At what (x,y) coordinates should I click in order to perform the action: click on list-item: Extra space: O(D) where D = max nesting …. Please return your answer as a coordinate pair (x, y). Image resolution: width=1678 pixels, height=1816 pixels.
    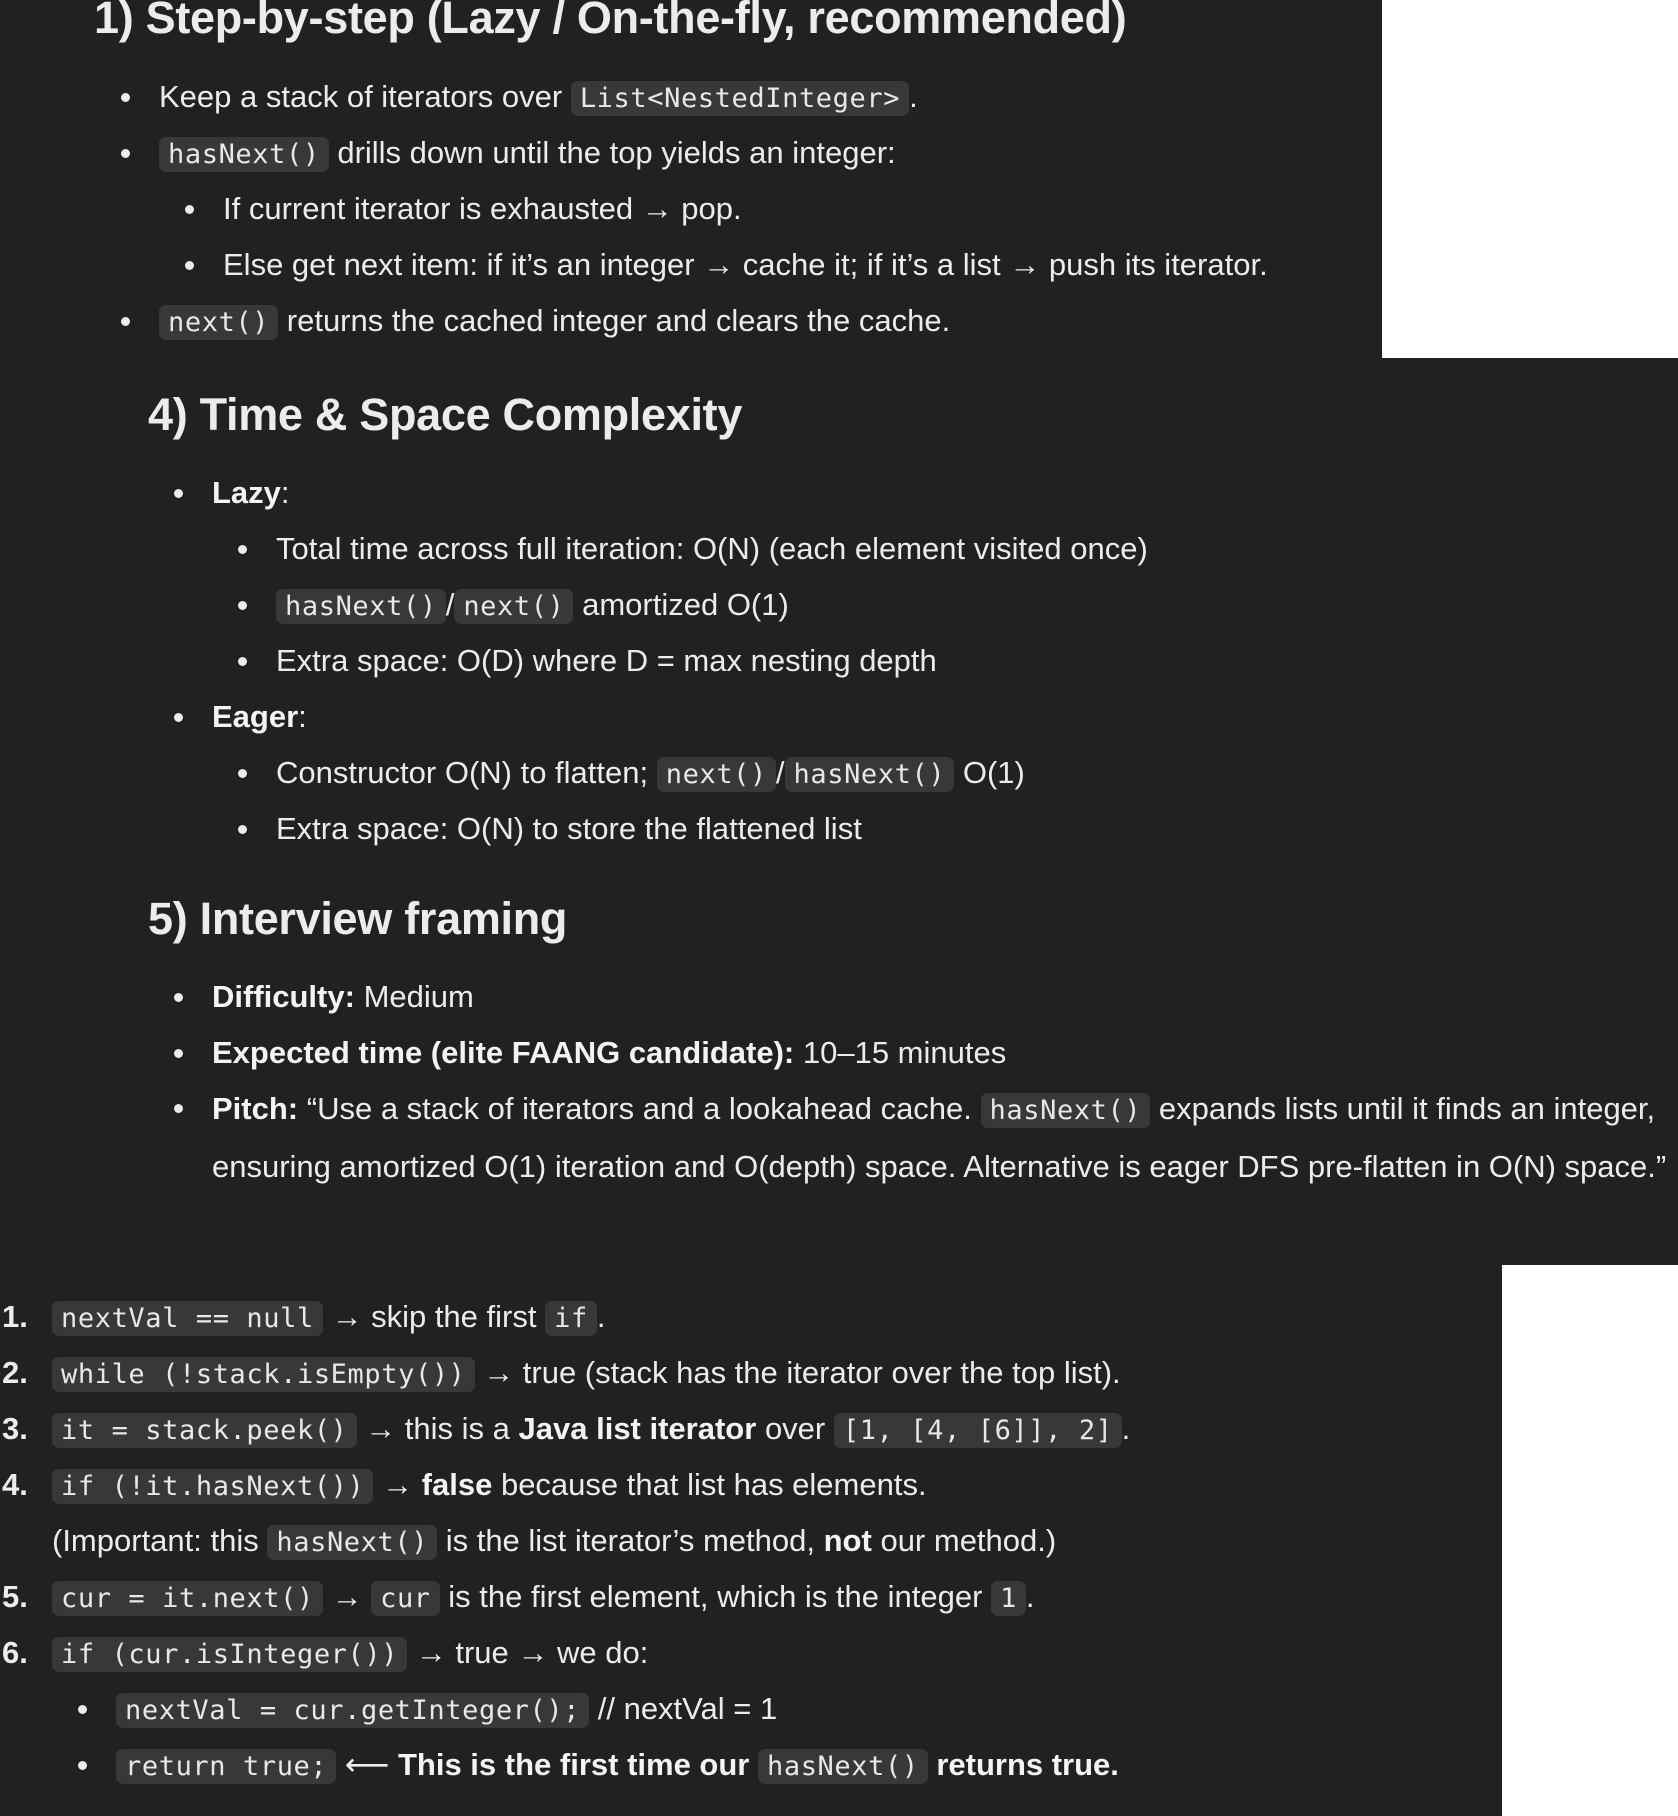
    Looking at the image, I should click on (587, 661).